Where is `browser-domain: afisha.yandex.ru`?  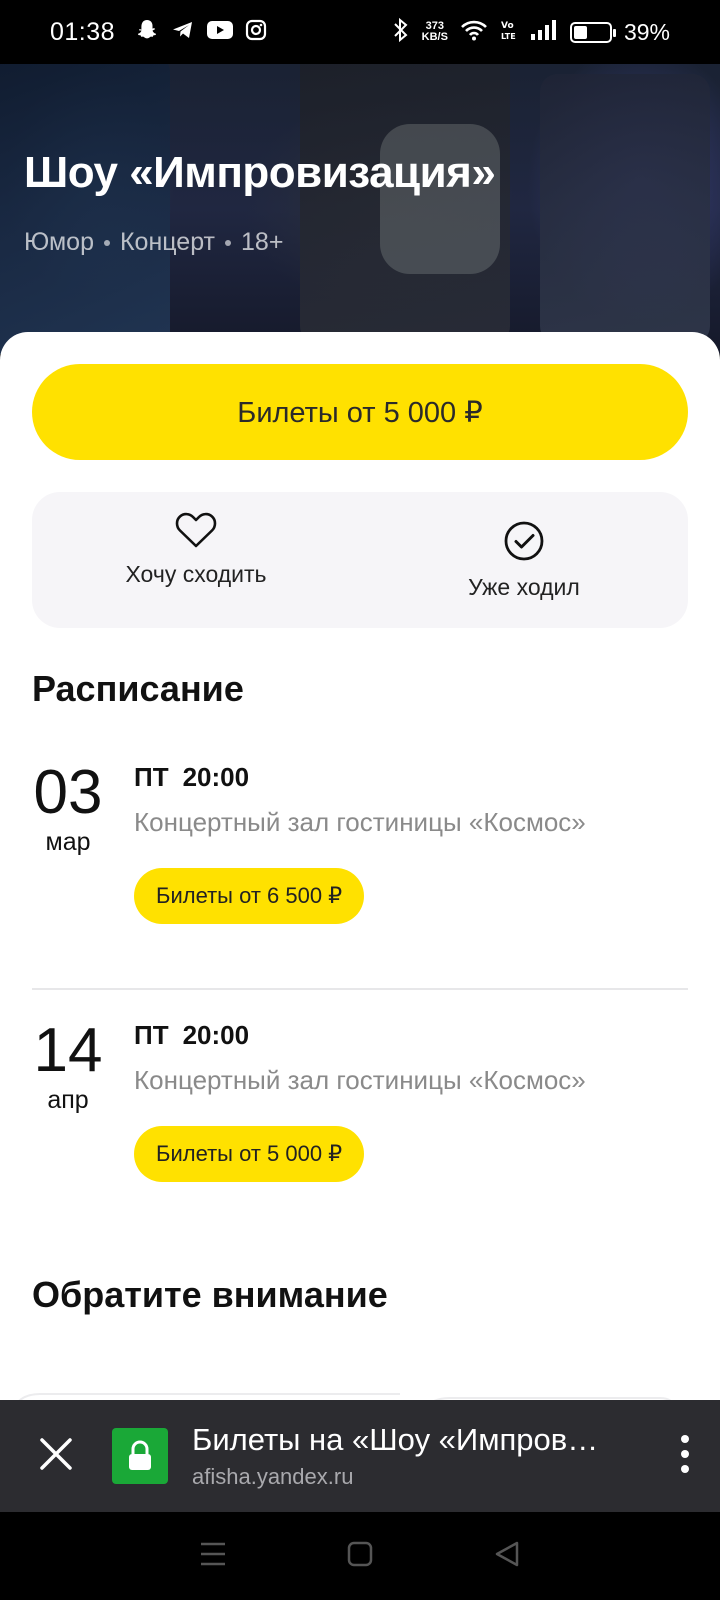 browser-domain: afisha.yandex.ru is located at coordinates (273, 1476).